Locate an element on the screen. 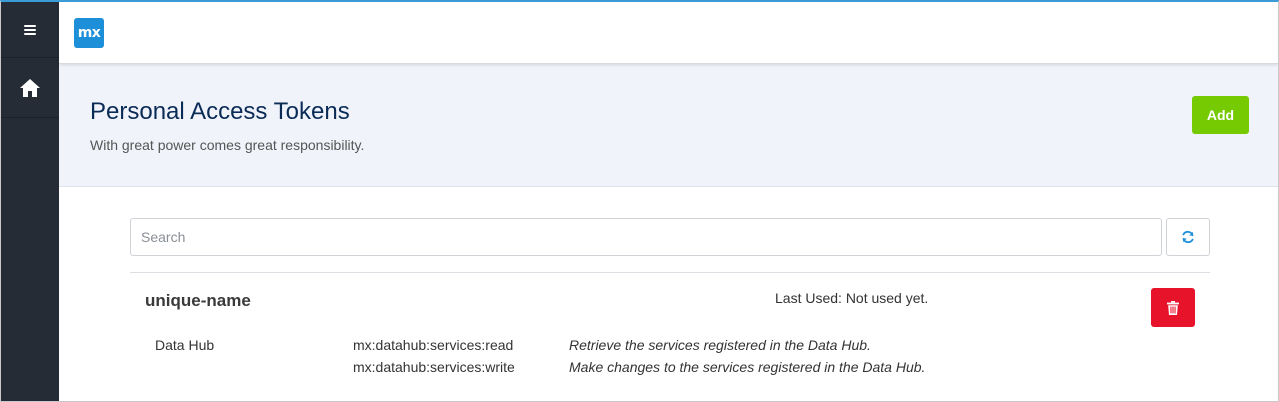 The width and height of the screenshot is (1279, 402). refresh-icon is located at coordinates (1188, 237).